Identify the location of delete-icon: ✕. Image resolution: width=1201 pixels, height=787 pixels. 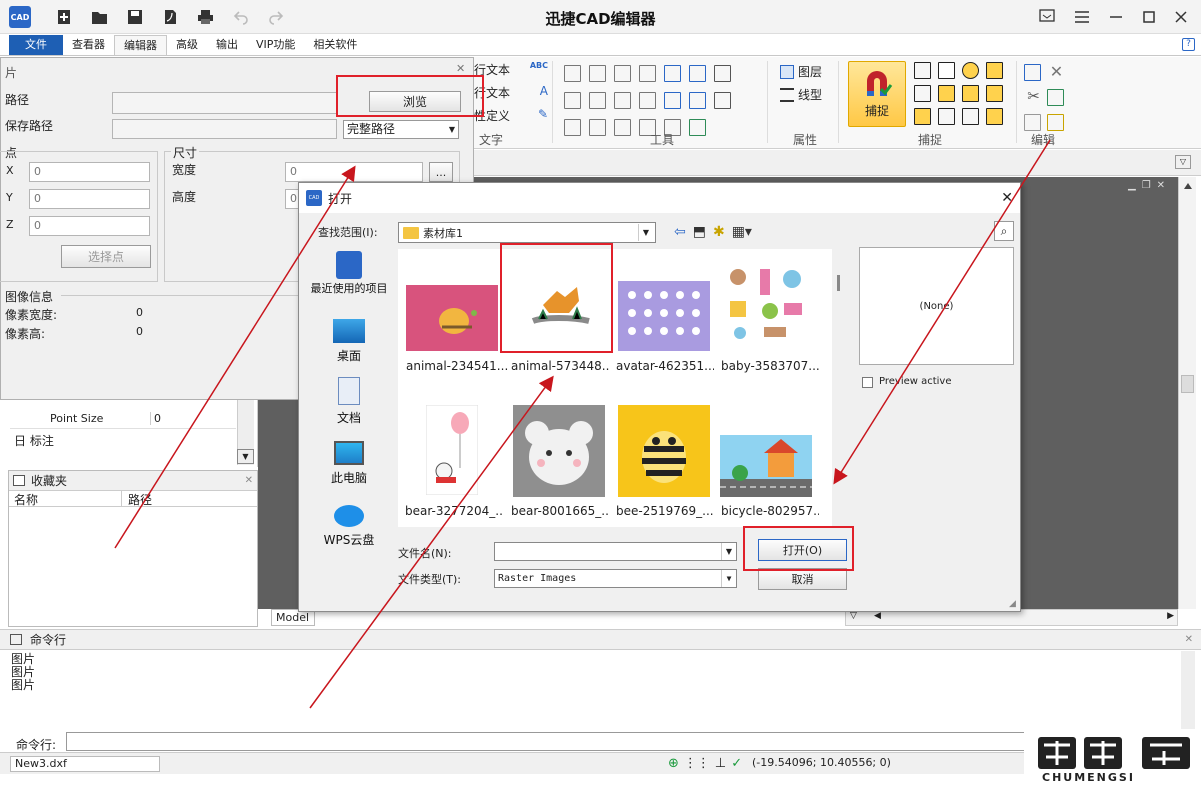
(1056, 72).